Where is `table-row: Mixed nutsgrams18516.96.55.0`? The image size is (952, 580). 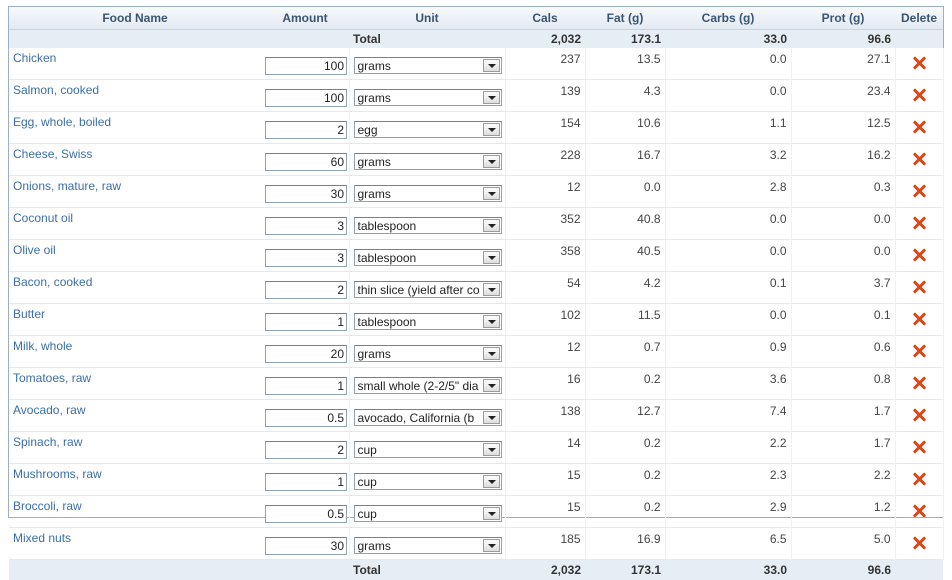 table-row: Mixed nutsgrams18516.96.55.0 is located at coordinates (476, 544).